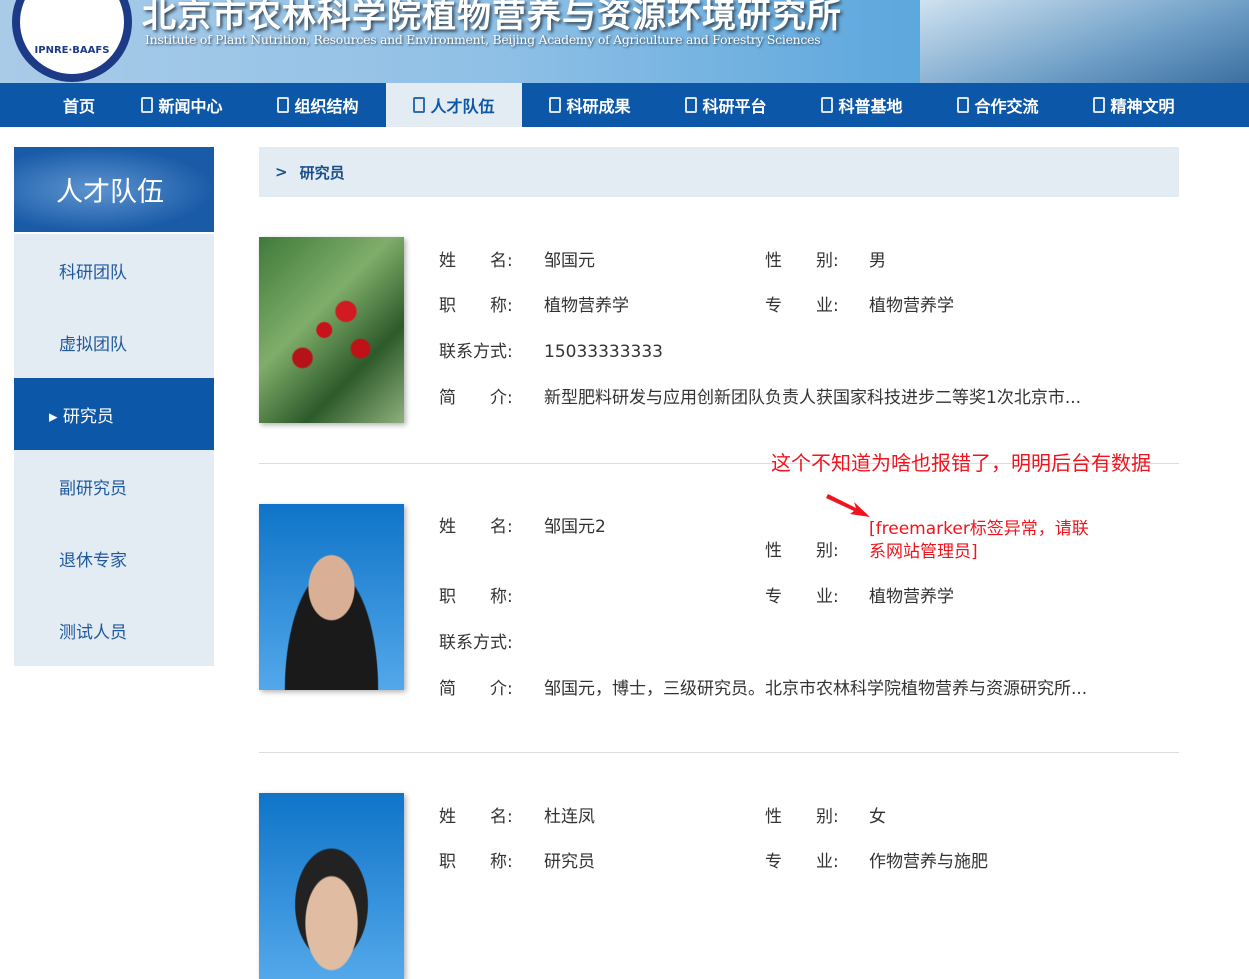 The image size is (1249, 979). What do you see at coordinates (726, 105) in the screenshot?
I see `nav-platform: 科研平台` at bounding box center [726, 105].